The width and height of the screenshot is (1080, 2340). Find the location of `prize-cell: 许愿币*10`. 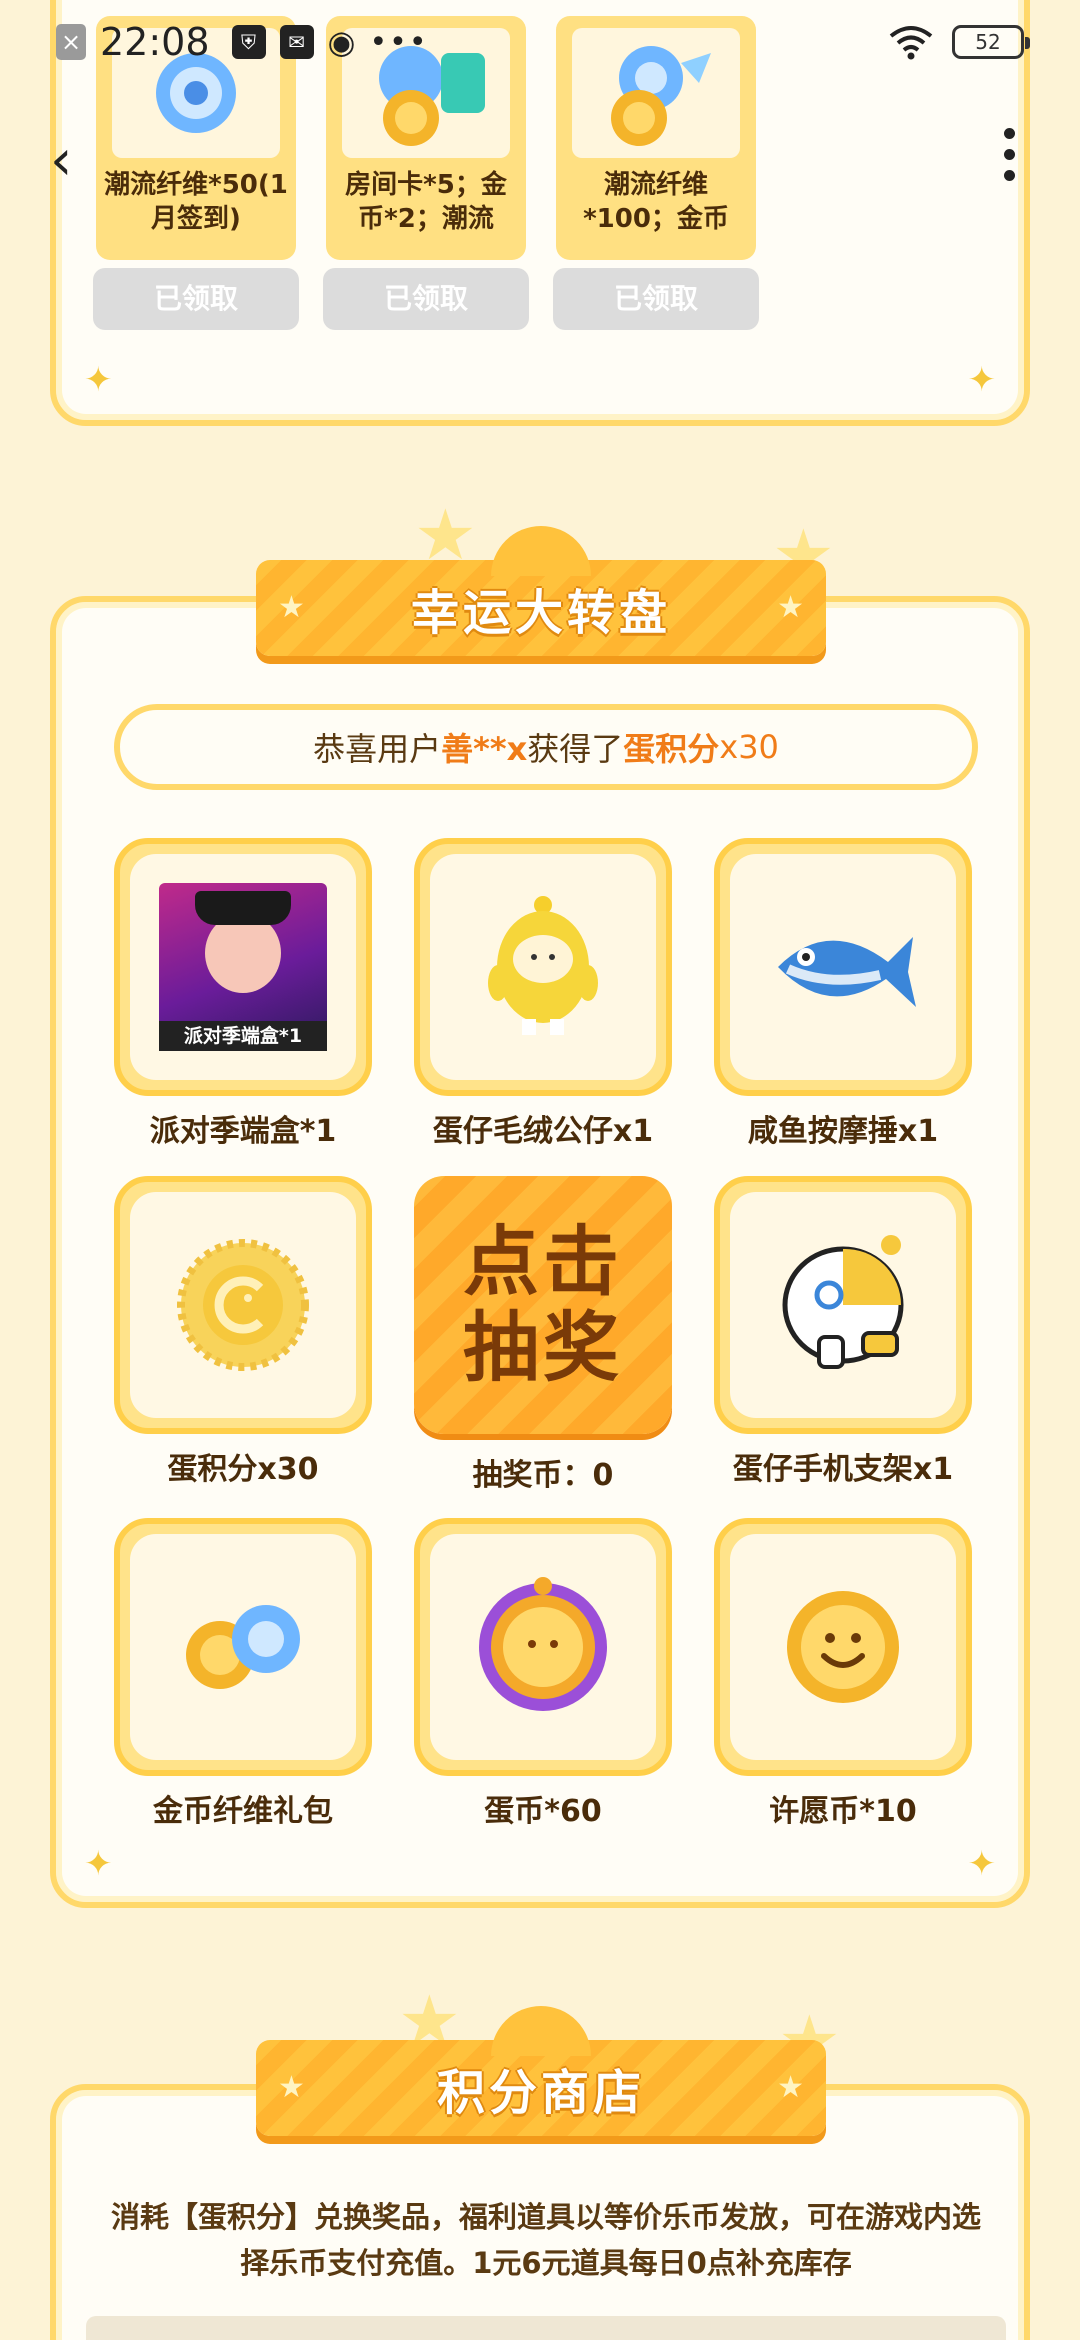

prize-cell: 许愿币*10 is located at coordinates (843, 1674).